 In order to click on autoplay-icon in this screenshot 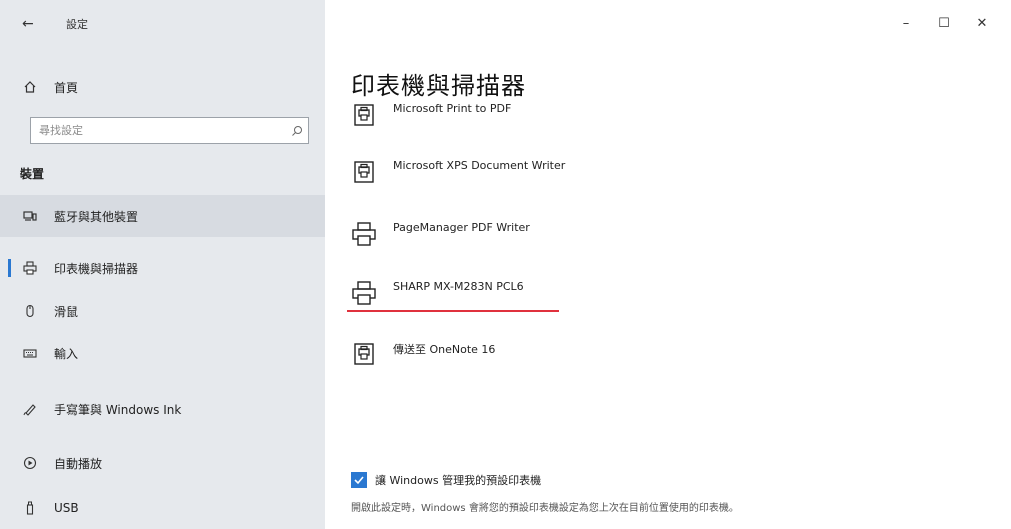, I will do `click(30, 463)`.